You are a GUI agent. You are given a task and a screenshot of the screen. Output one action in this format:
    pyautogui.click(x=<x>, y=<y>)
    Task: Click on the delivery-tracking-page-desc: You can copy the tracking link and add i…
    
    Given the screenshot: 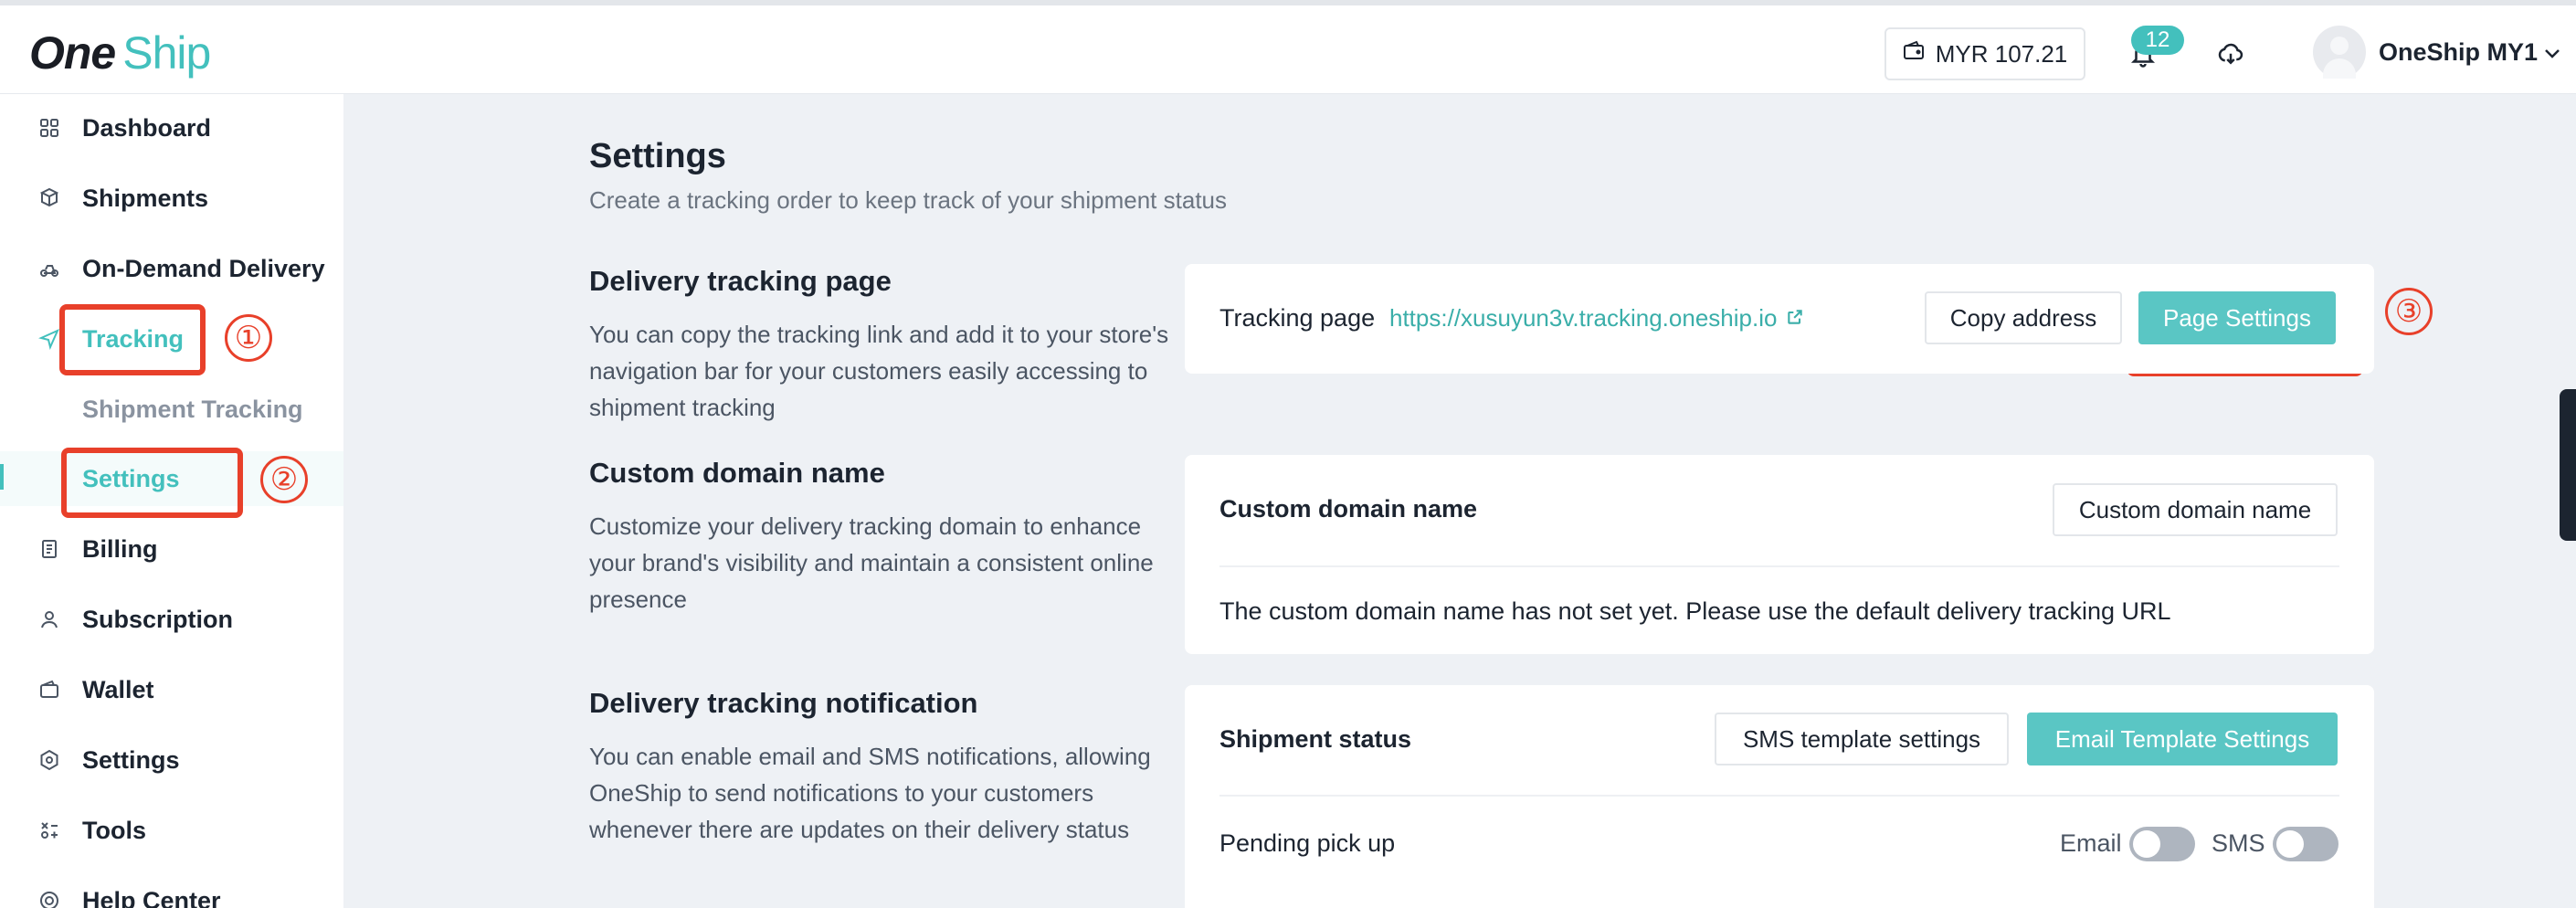 What is the action you would take?
    pyautogui.click(x=879, y=371)
    